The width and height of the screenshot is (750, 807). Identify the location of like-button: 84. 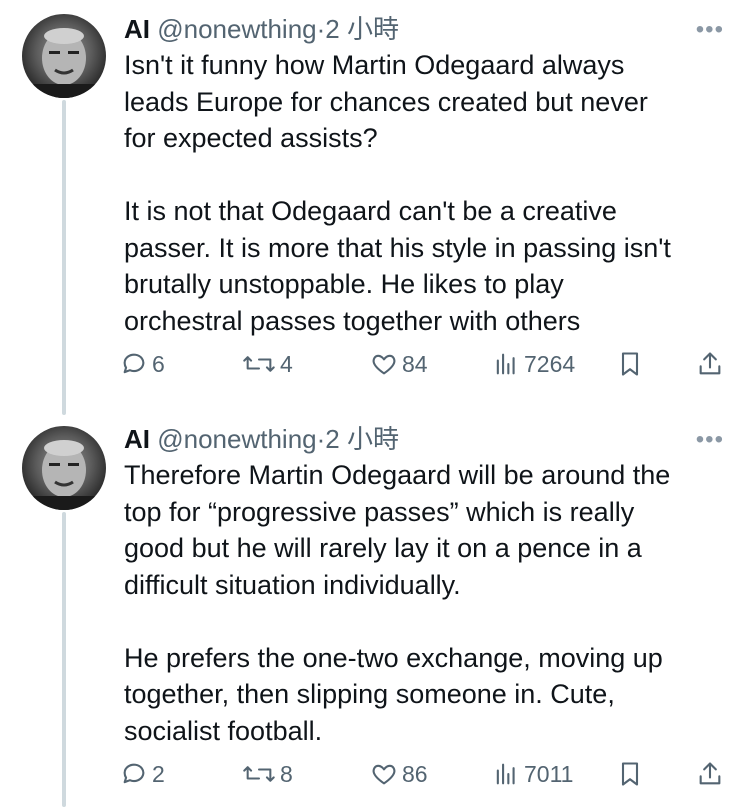
(399, 364).